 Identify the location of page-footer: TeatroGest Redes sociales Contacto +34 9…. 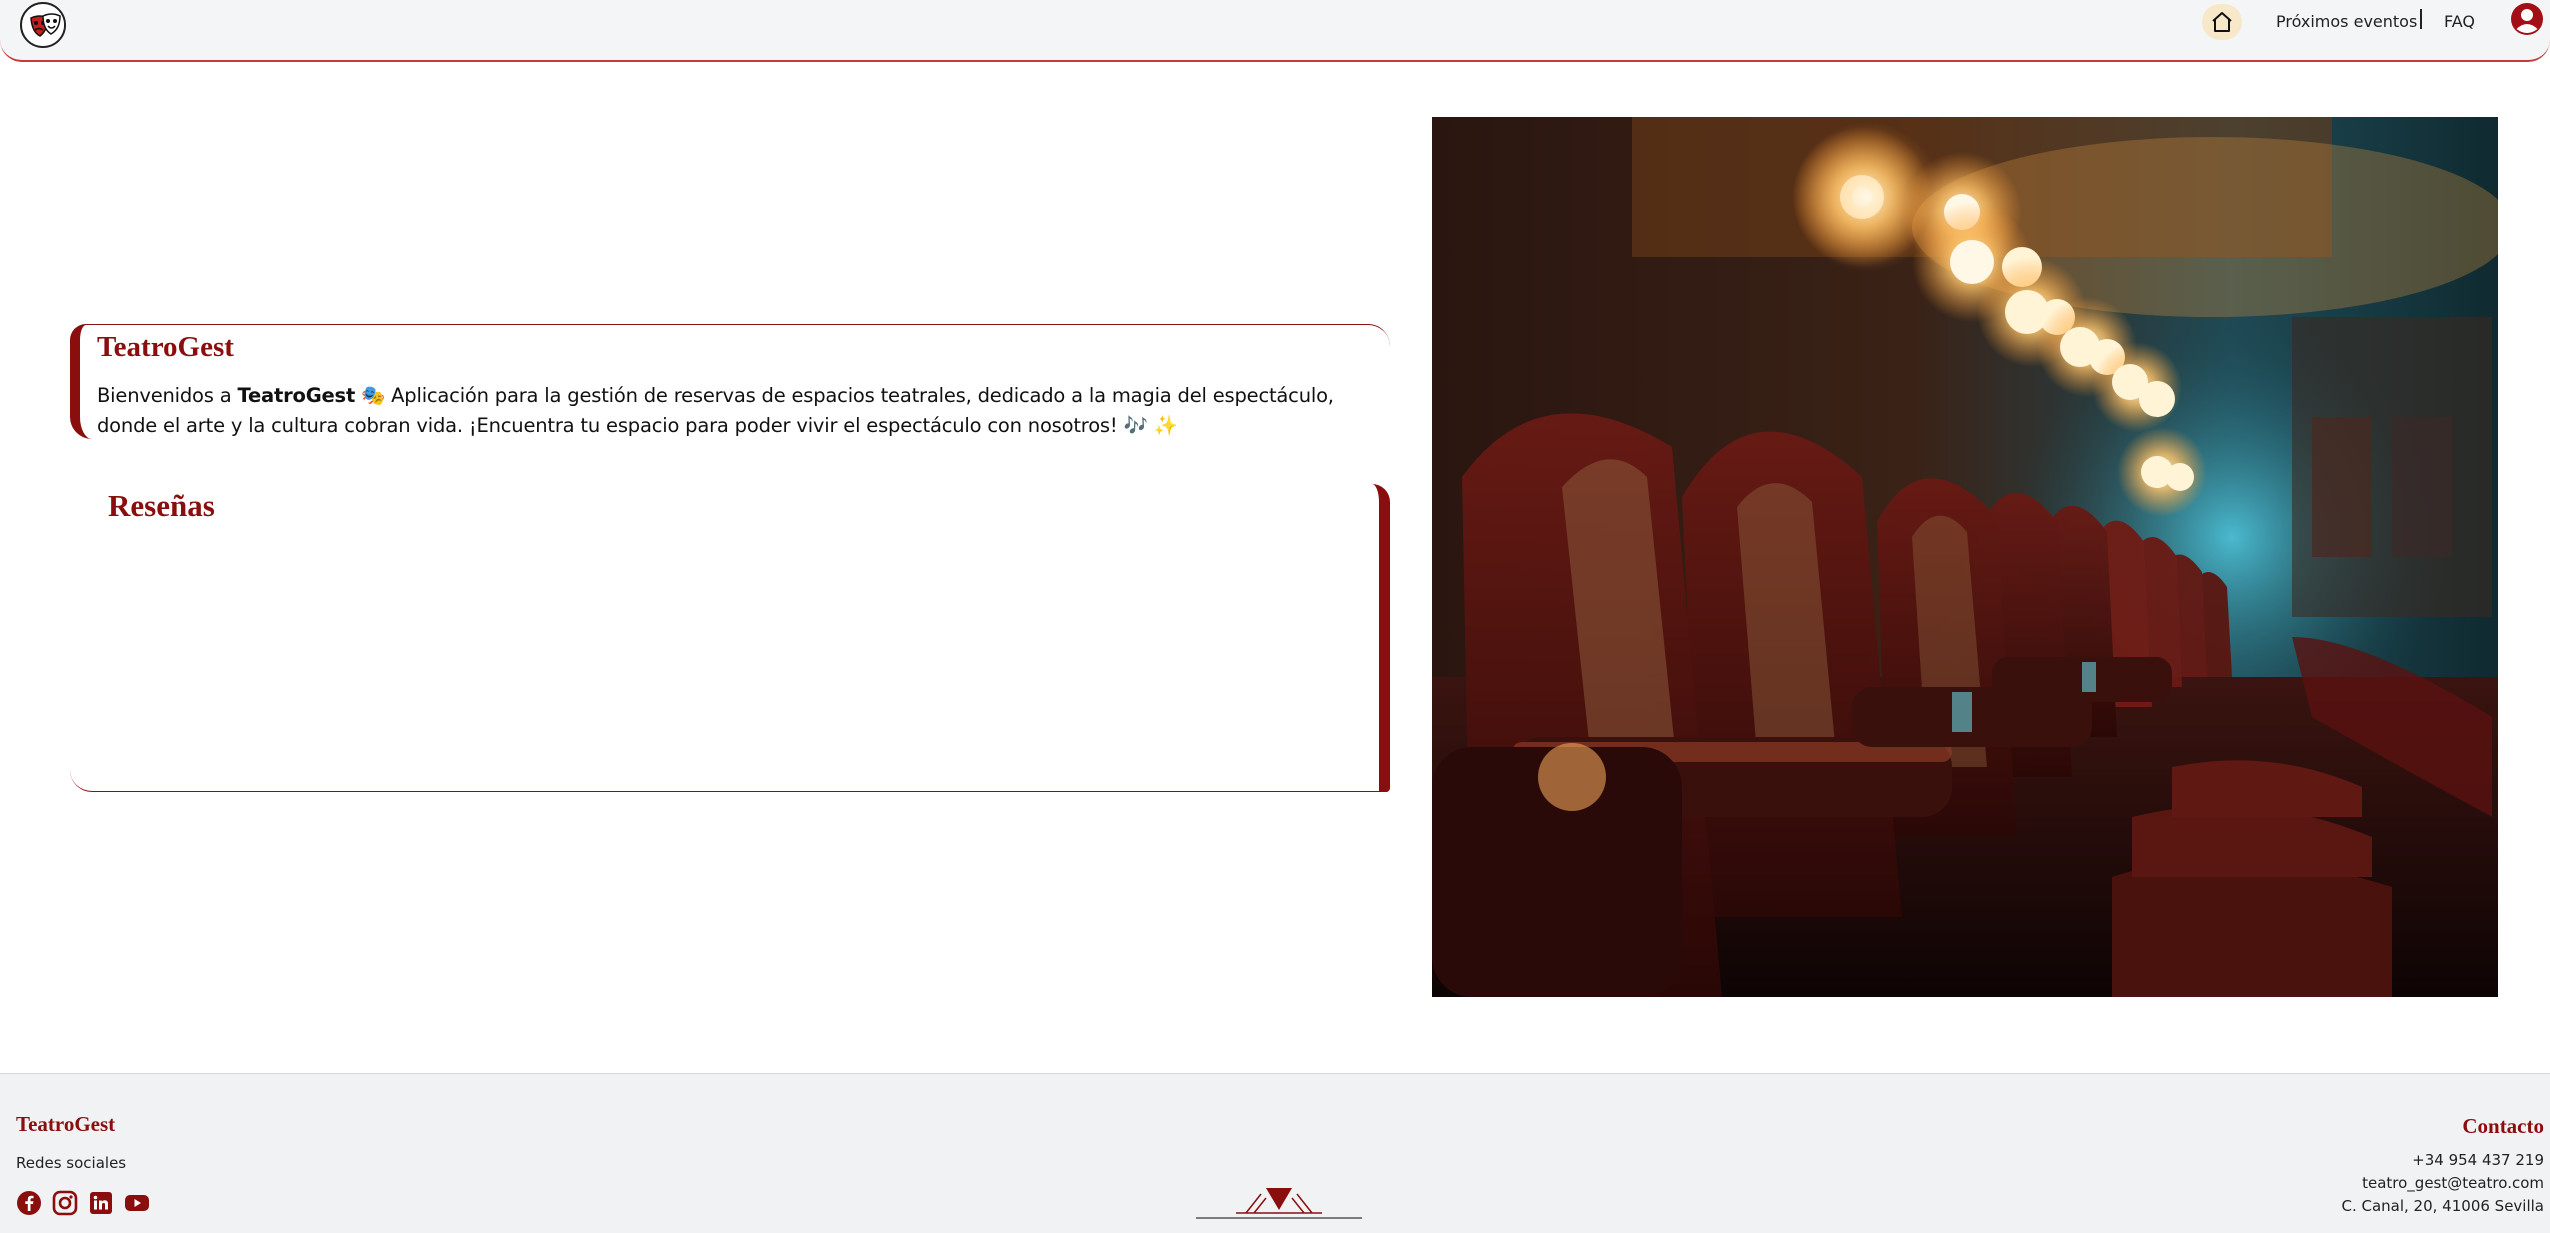
(1275, 1153).